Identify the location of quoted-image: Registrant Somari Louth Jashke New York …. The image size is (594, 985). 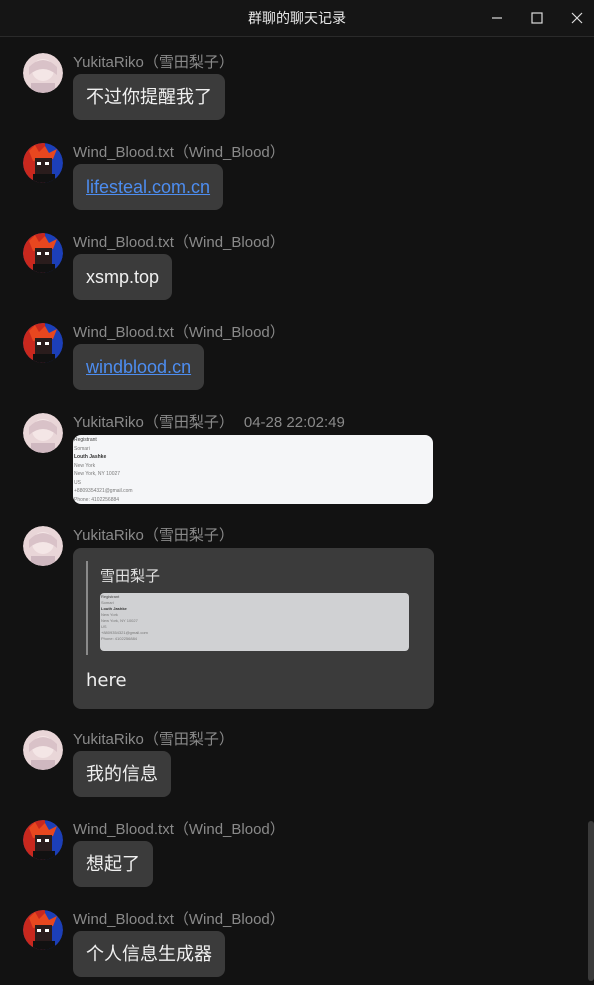
(254, 622).